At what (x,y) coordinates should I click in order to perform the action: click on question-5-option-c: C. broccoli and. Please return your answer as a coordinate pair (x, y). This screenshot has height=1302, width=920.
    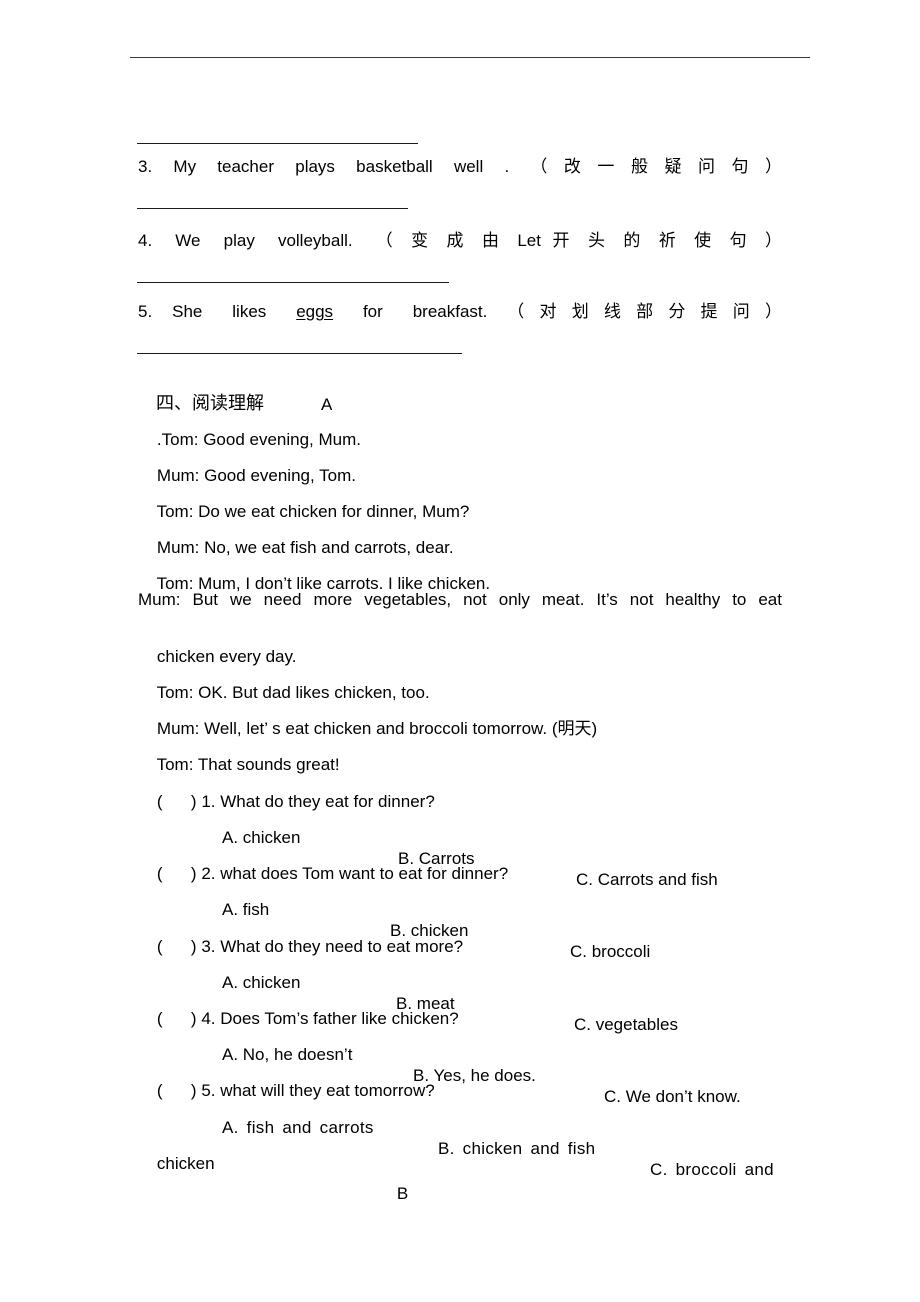
    Looking at the image, I should click on (712, 1169).